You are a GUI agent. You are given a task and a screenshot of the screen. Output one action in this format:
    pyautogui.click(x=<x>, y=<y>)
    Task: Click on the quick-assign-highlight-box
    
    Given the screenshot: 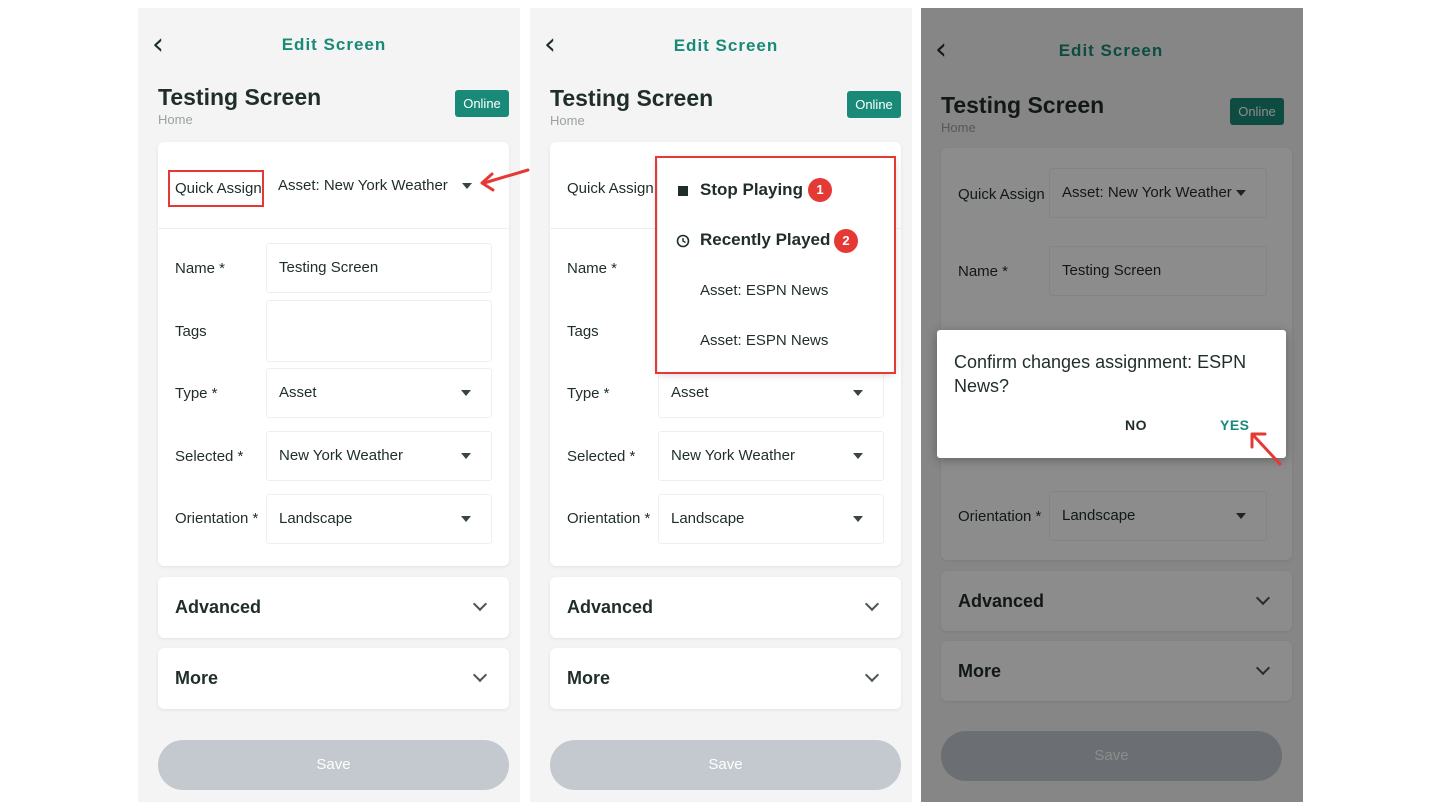 What is the action you would take?
    pyautogui.click(x=216, y=188)
    